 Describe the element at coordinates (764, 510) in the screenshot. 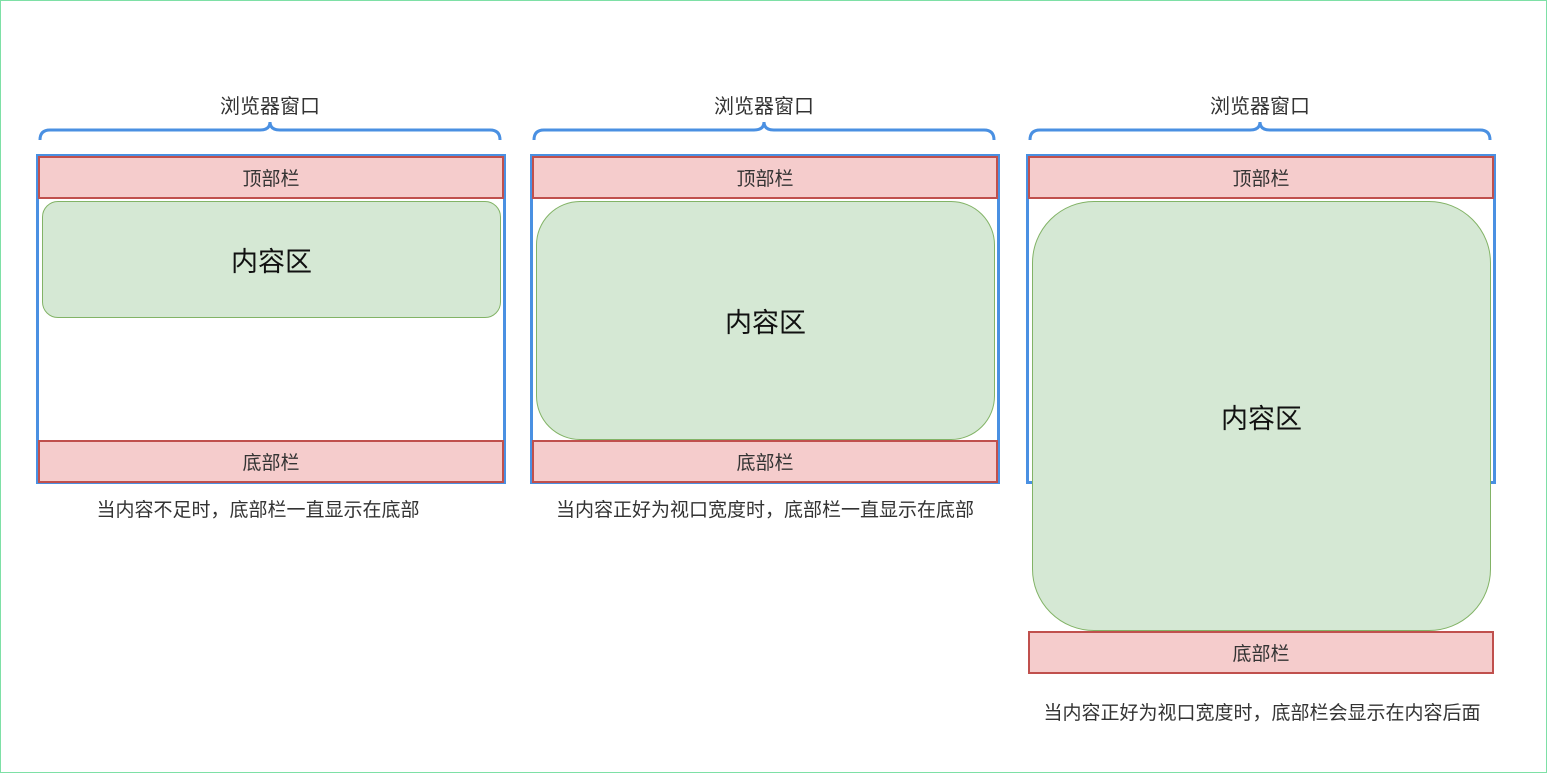

I see `diagram-caption: 当内容正好为视口宽度时，底部栏一直显示在底部` at that location.